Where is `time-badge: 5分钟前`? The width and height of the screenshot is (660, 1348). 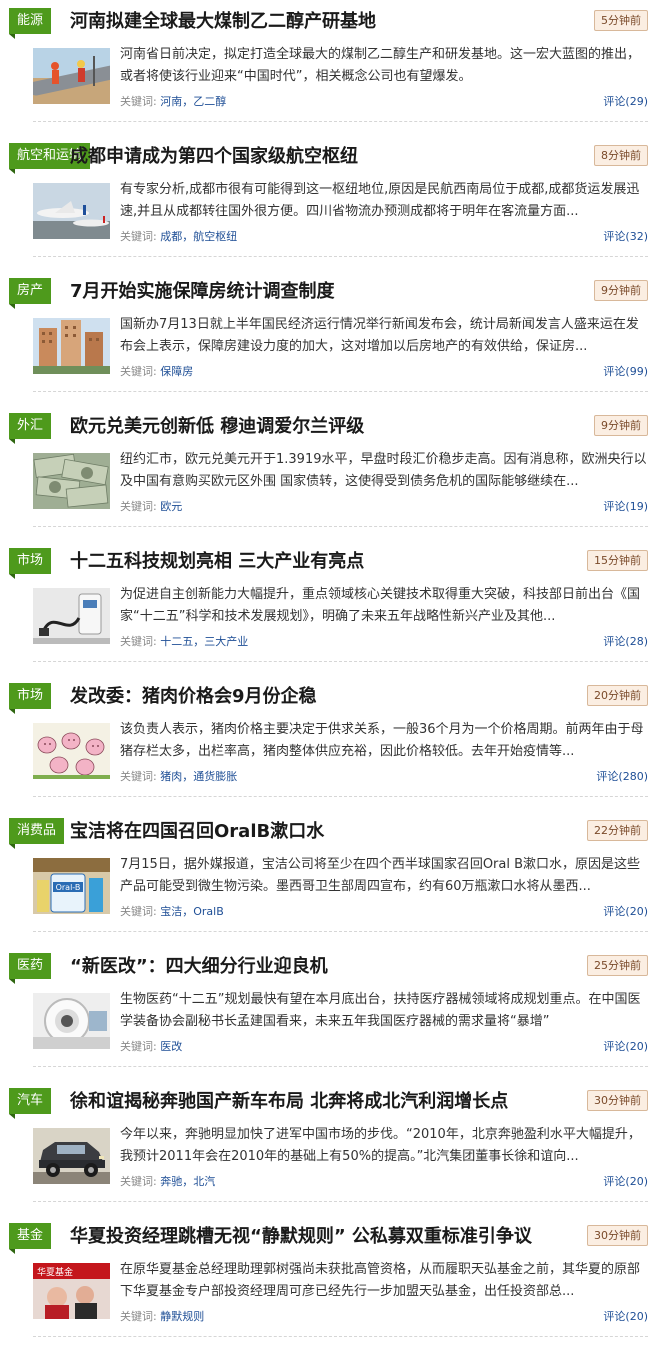
time-badge: 5分钟前 is located at coordinates (621, 20).